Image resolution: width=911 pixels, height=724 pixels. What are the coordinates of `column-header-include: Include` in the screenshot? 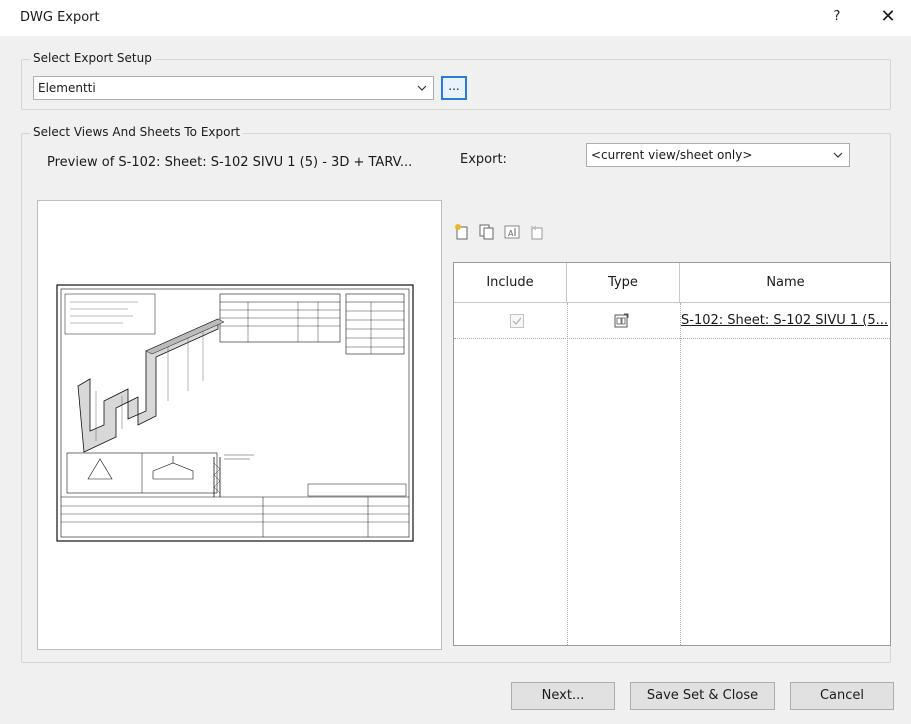 It's located at (510, 283).